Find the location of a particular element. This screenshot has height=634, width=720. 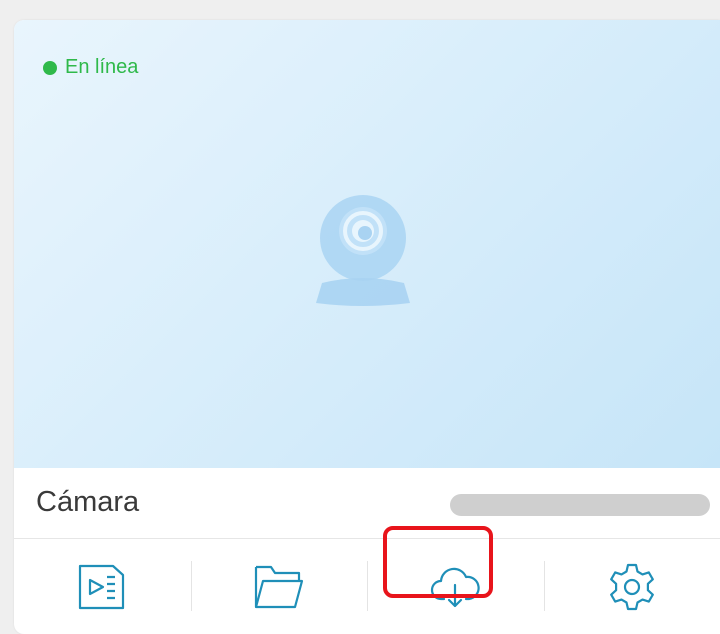

playback-button is located at coordinates (102, 586).